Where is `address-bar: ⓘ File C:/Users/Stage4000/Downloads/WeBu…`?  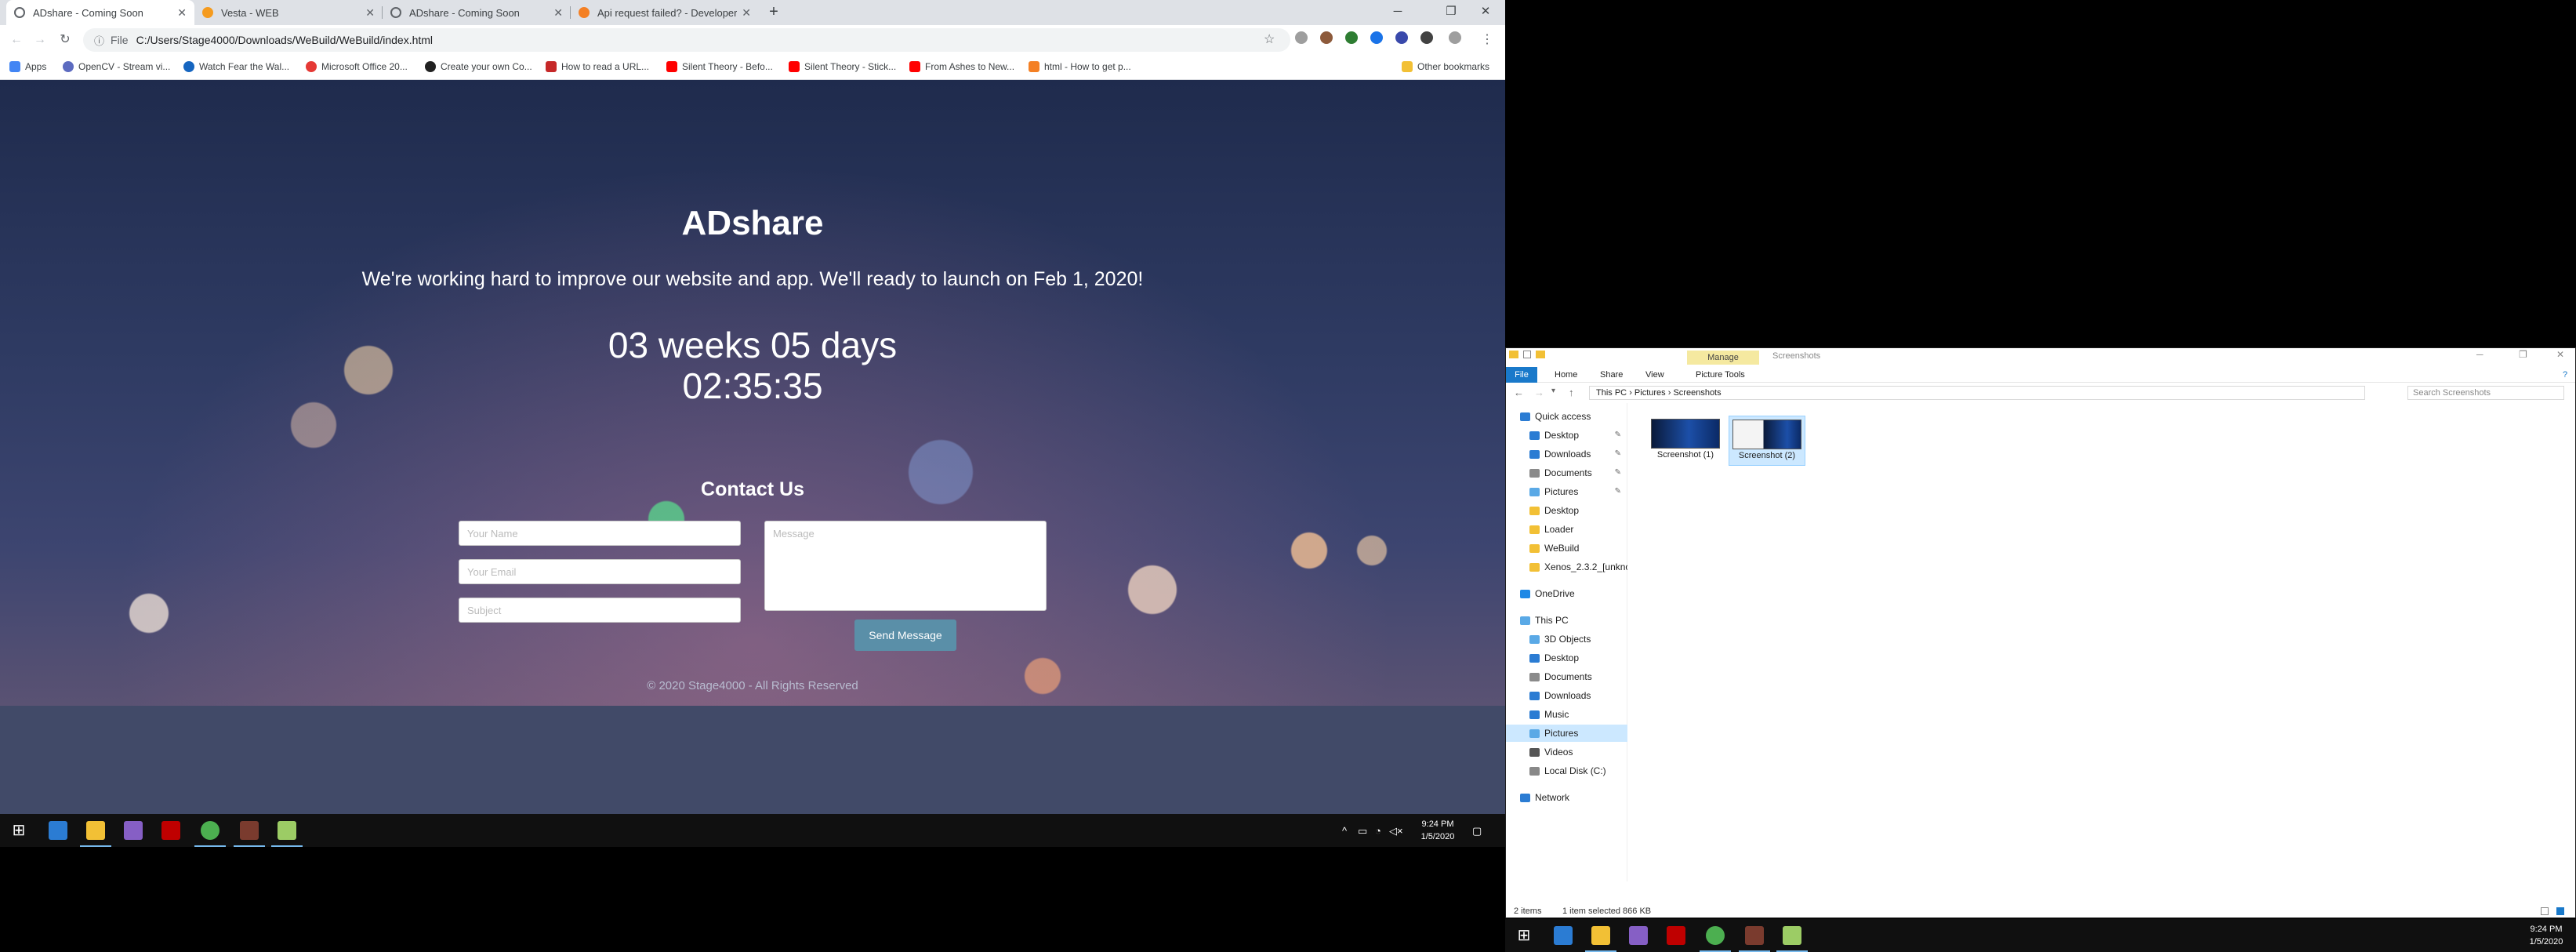 address-bar: ⓘ File C:/Users/Stage4000/Downloads/WeBu… is located at coordinates (686, 40).